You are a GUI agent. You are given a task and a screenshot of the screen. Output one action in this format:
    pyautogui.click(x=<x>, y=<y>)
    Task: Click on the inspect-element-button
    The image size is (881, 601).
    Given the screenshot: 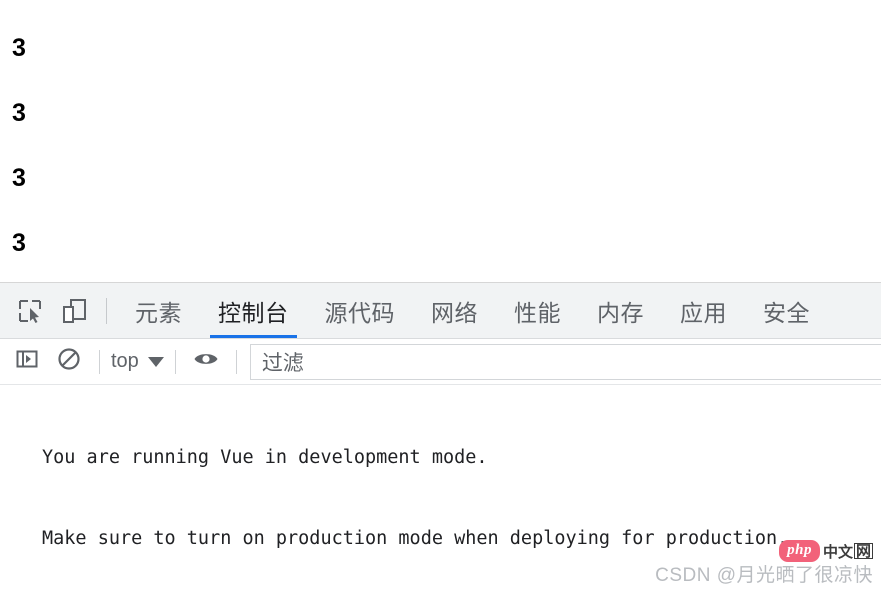 What is the action you would take?
    pyautogui.click(x=30, y=311)
    